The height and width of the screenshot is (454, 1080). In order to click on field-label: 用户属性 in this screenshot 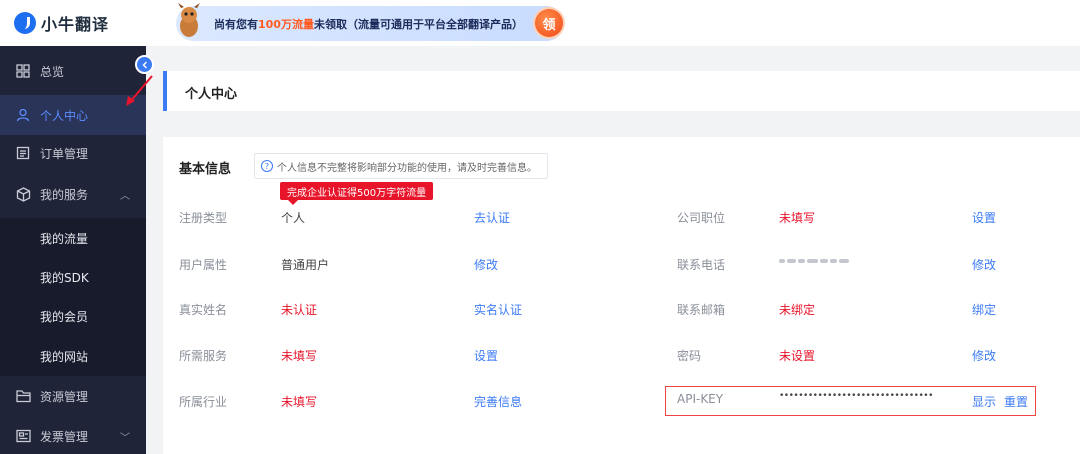, I will do `click(203, 265)`.